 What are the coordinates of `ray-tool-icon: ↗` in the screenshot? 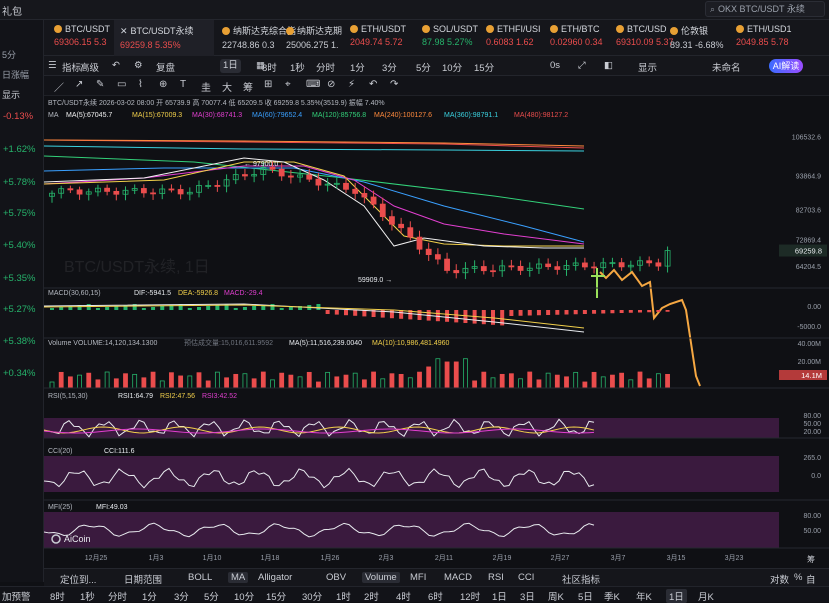 It's located at (79, 84).